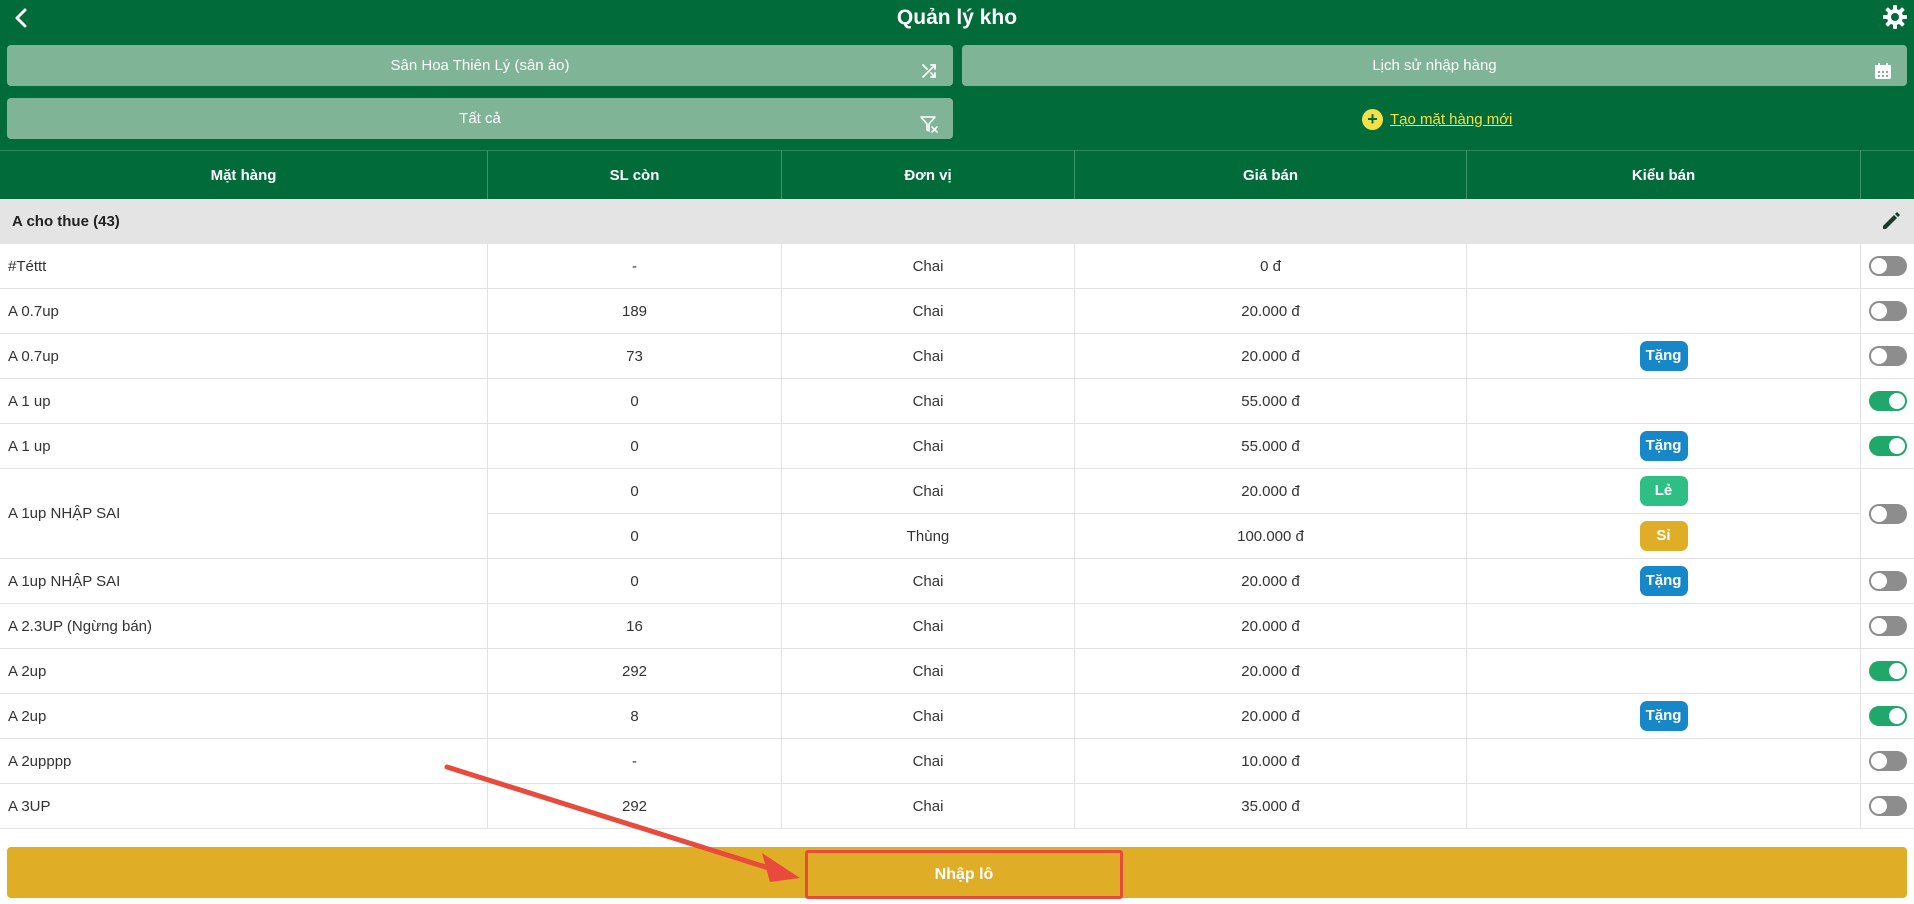 The height and width of the screenshot is (904, 1914). What do you see at coordinates (1891, 221) in the screenshot?
I see `pencil-icon` at bounding box center [1891, 221].